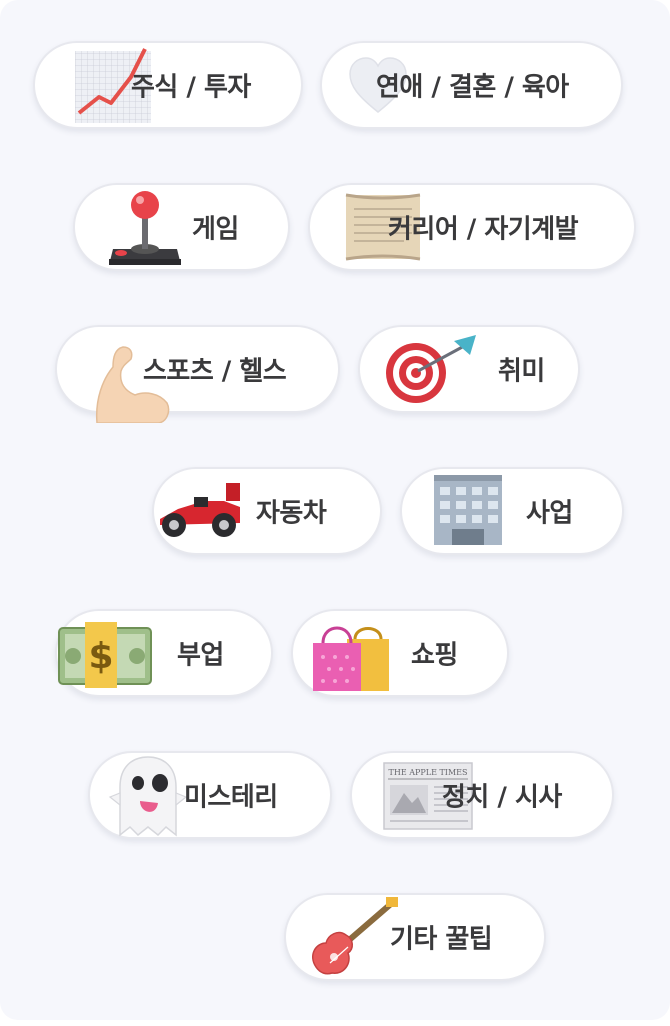 The image size is (670, 1026). Describe the element at coordinates (468, 511) in the screenshot. I see `office-building-icon` at that location.